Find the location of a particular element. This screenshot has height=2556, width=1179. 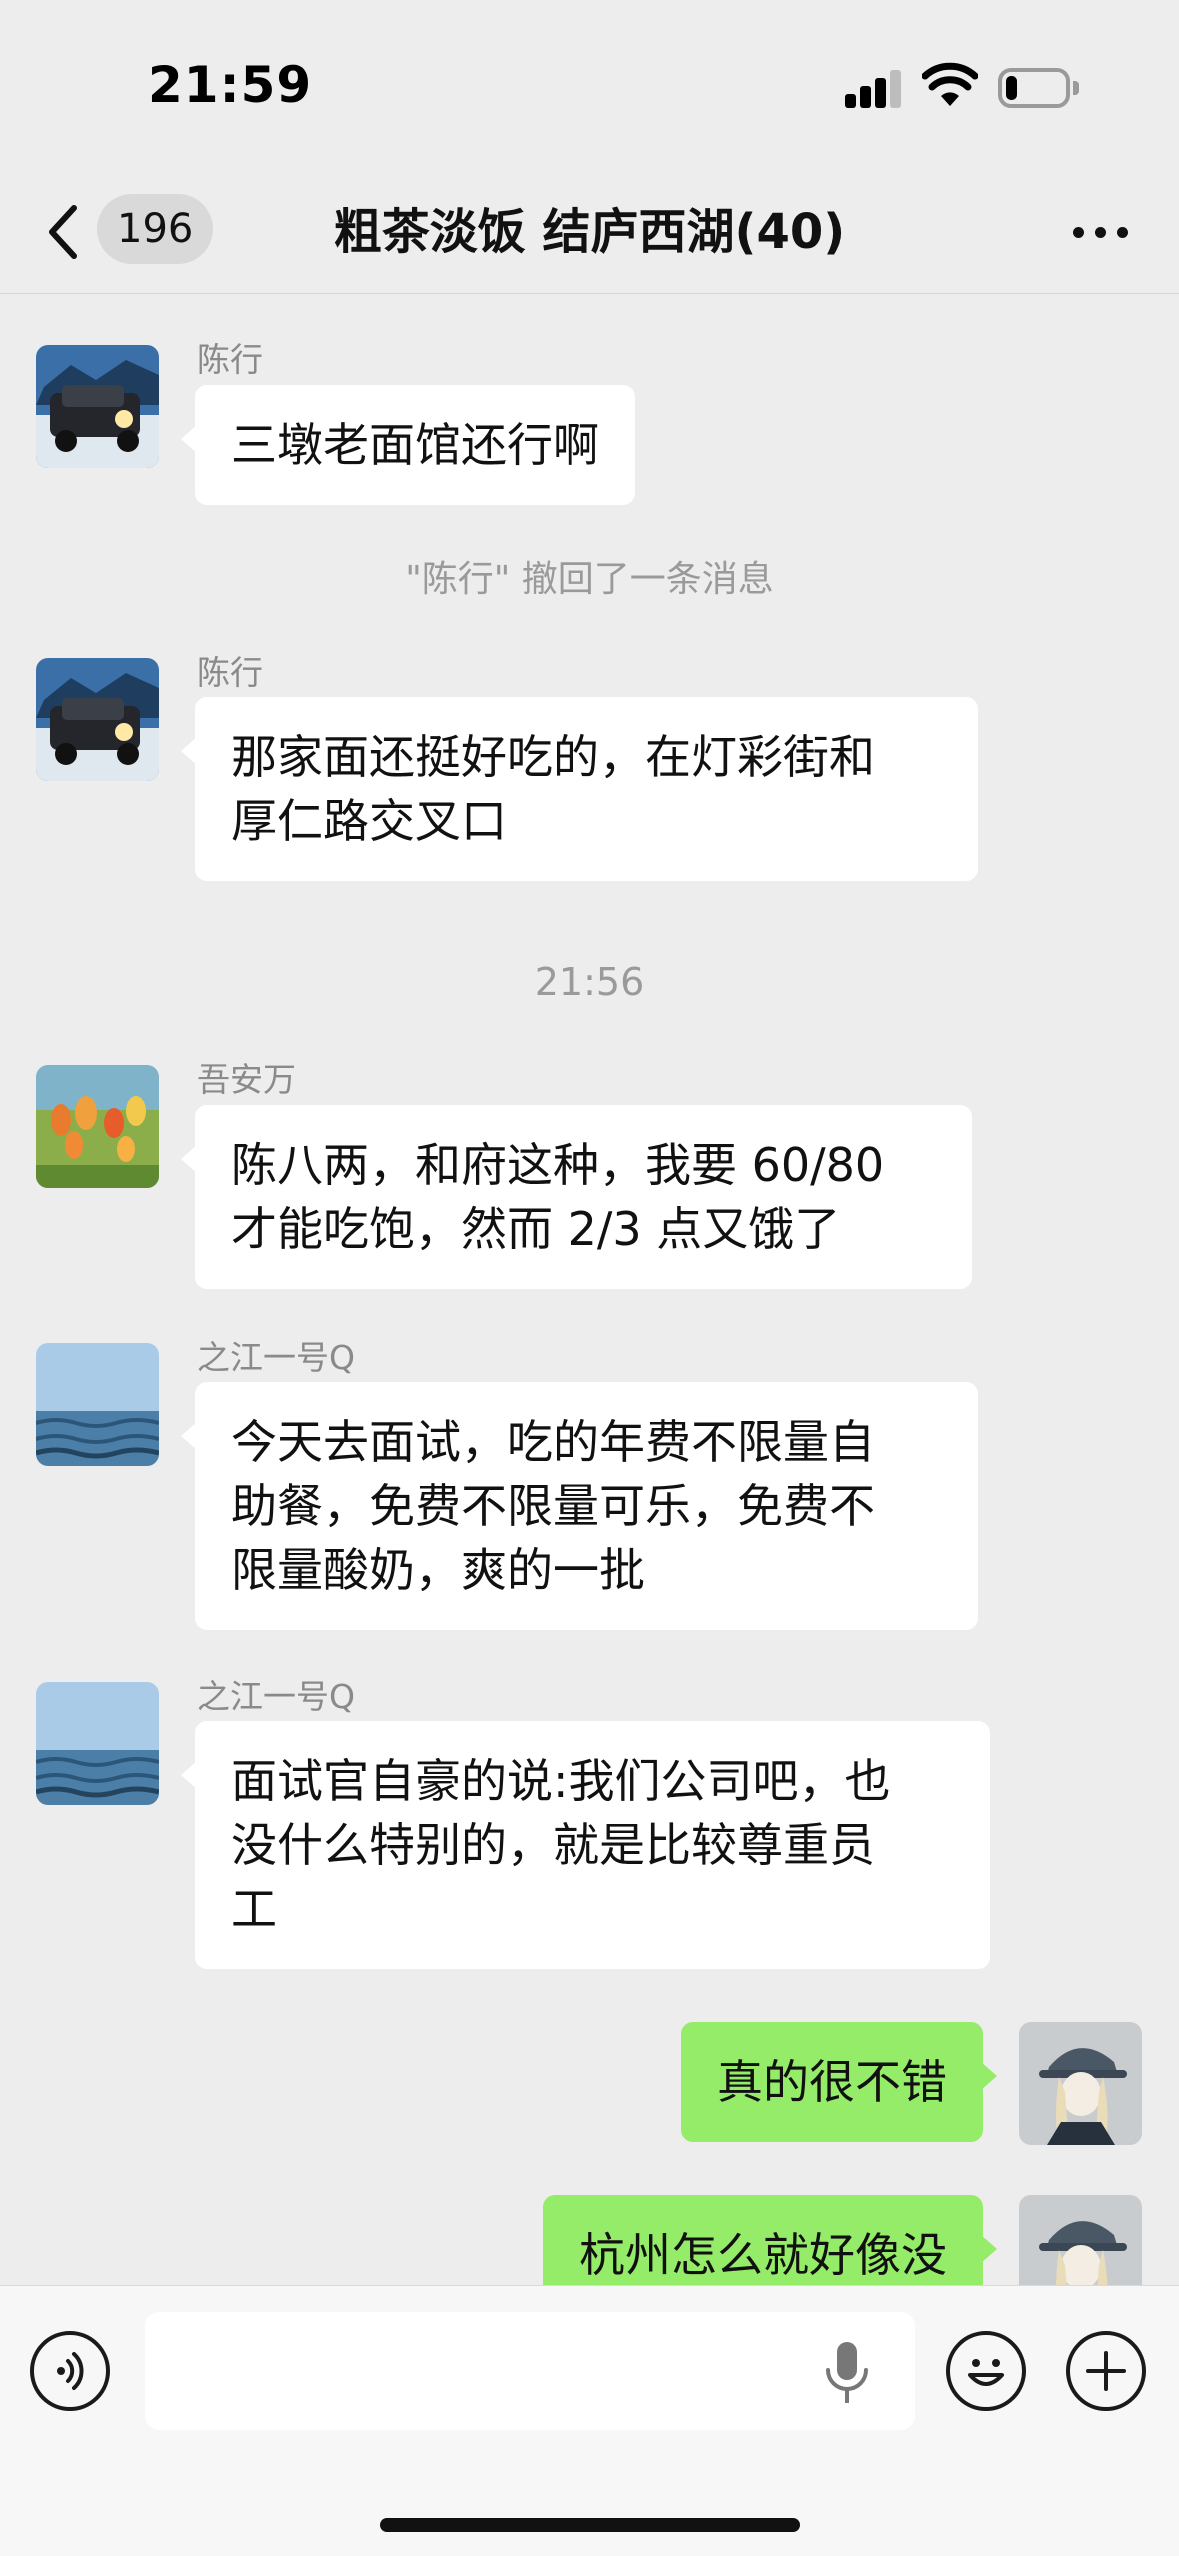

message-bubble-self: 杭州怎么就好像没 is located at coordinates (770, 2240).